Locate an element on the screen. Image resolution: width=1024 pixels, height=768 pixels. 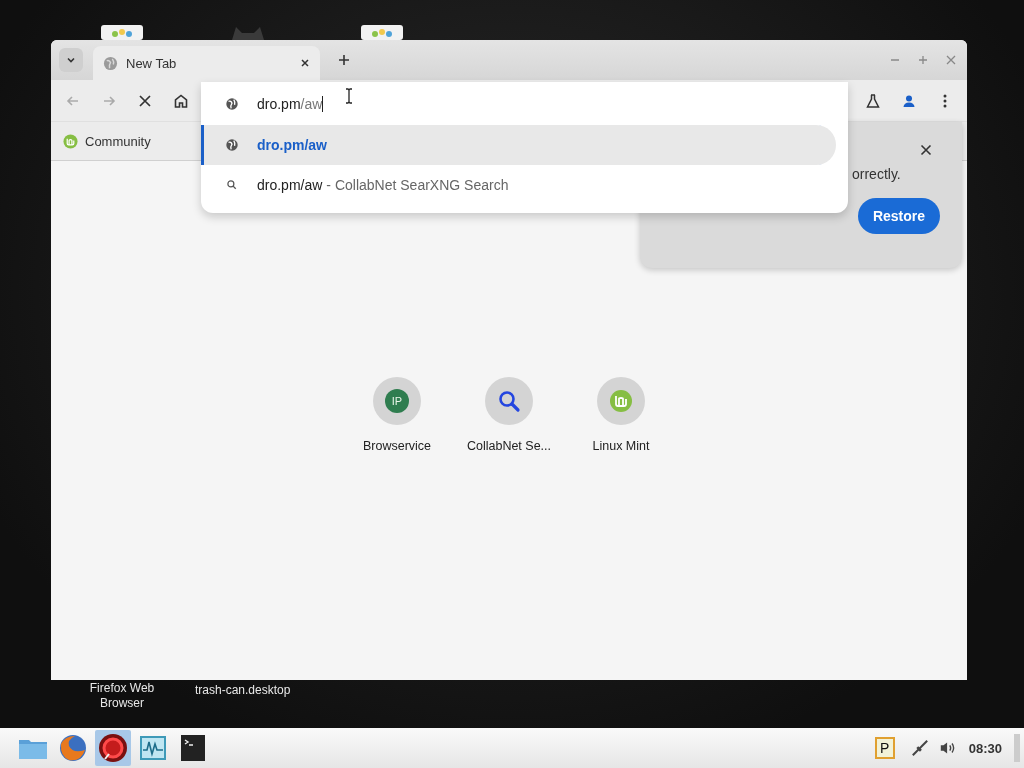
desktop-icon-label: Firefox Web Browser is located at coordinates (122, 696).